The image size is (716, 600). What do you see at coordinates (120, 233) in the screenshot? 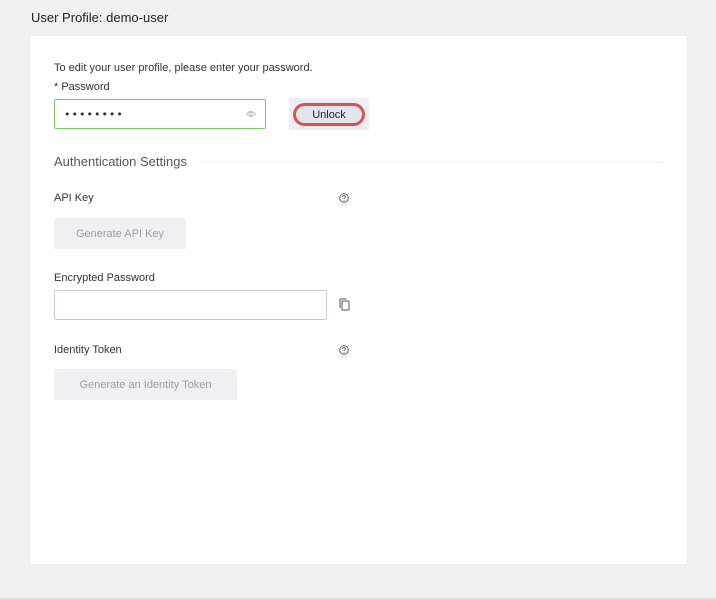
I see `generate-api-key-button: Generate API Key` at bounding box center [120, 233].